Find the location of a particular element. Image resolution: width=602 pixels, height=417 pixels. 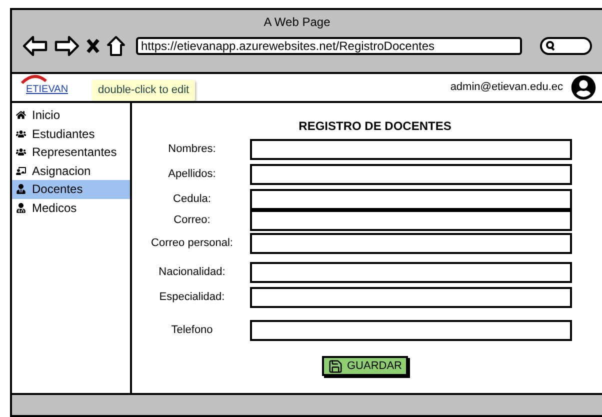

back-arrow-icon is located at coordinates (35, 46).